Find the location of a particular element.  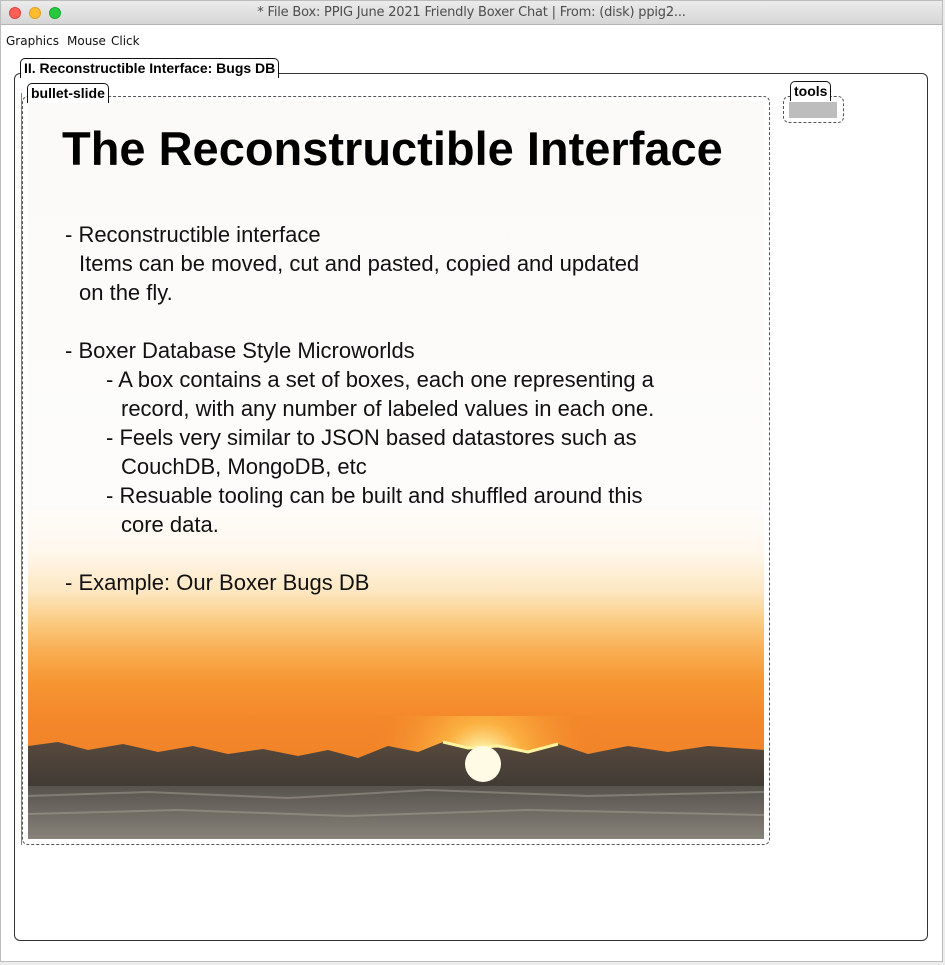

menu-click: Click is located at coordinates (125, 41).